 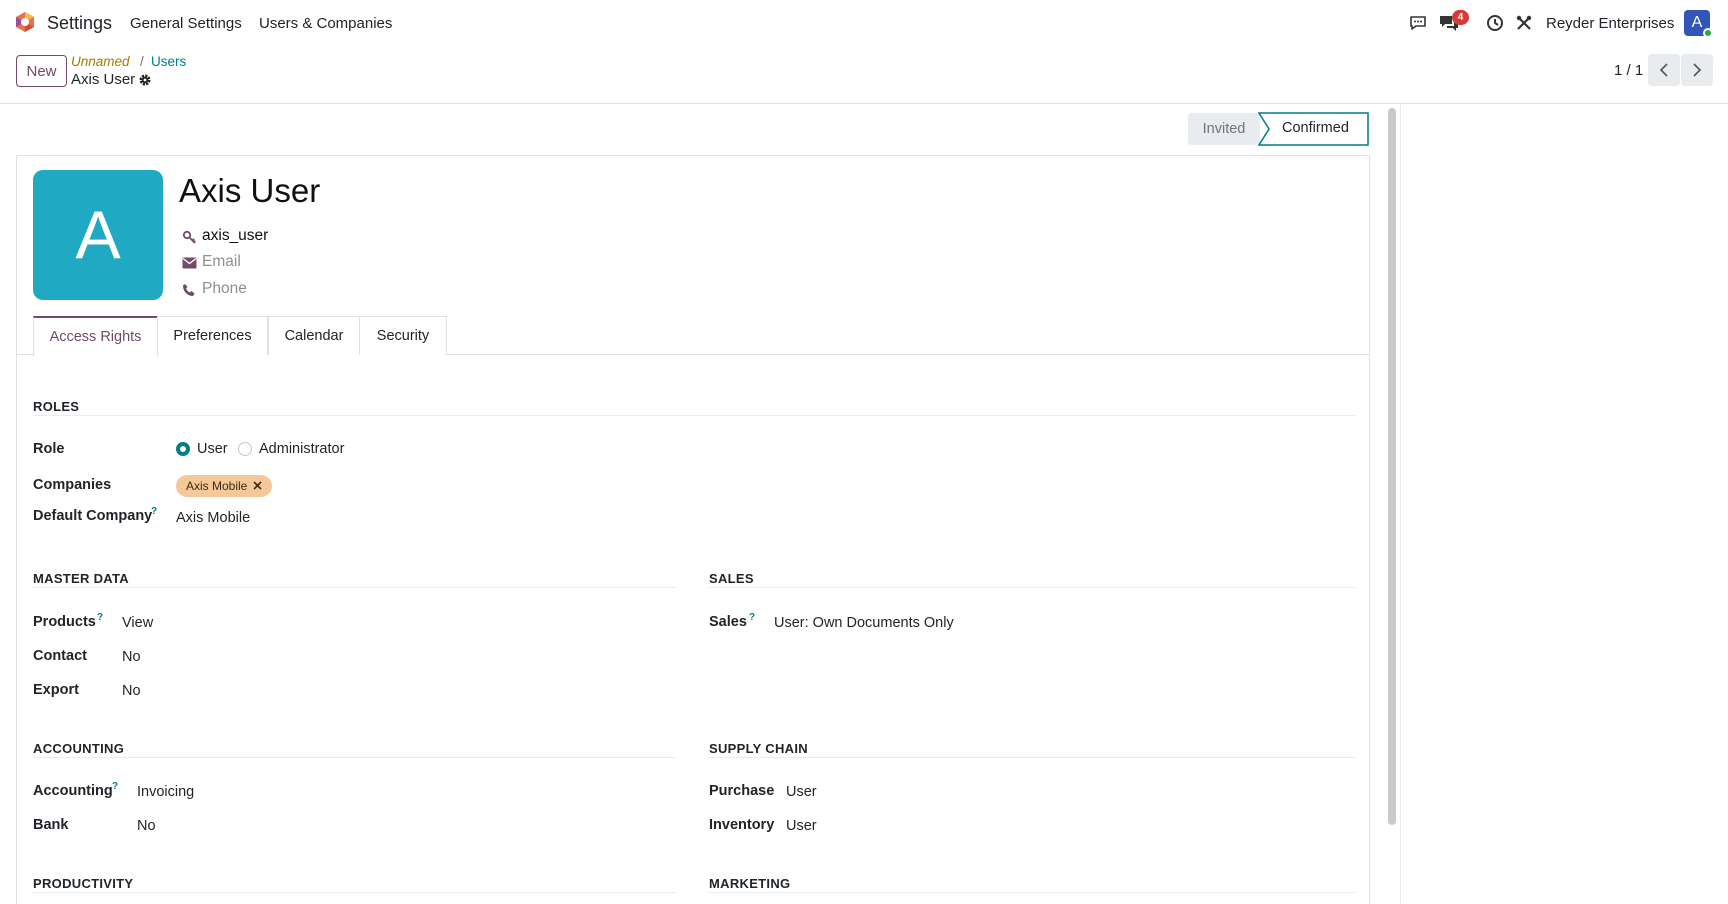 I want to click on inventory-value: User, so click(x=801, y=826).